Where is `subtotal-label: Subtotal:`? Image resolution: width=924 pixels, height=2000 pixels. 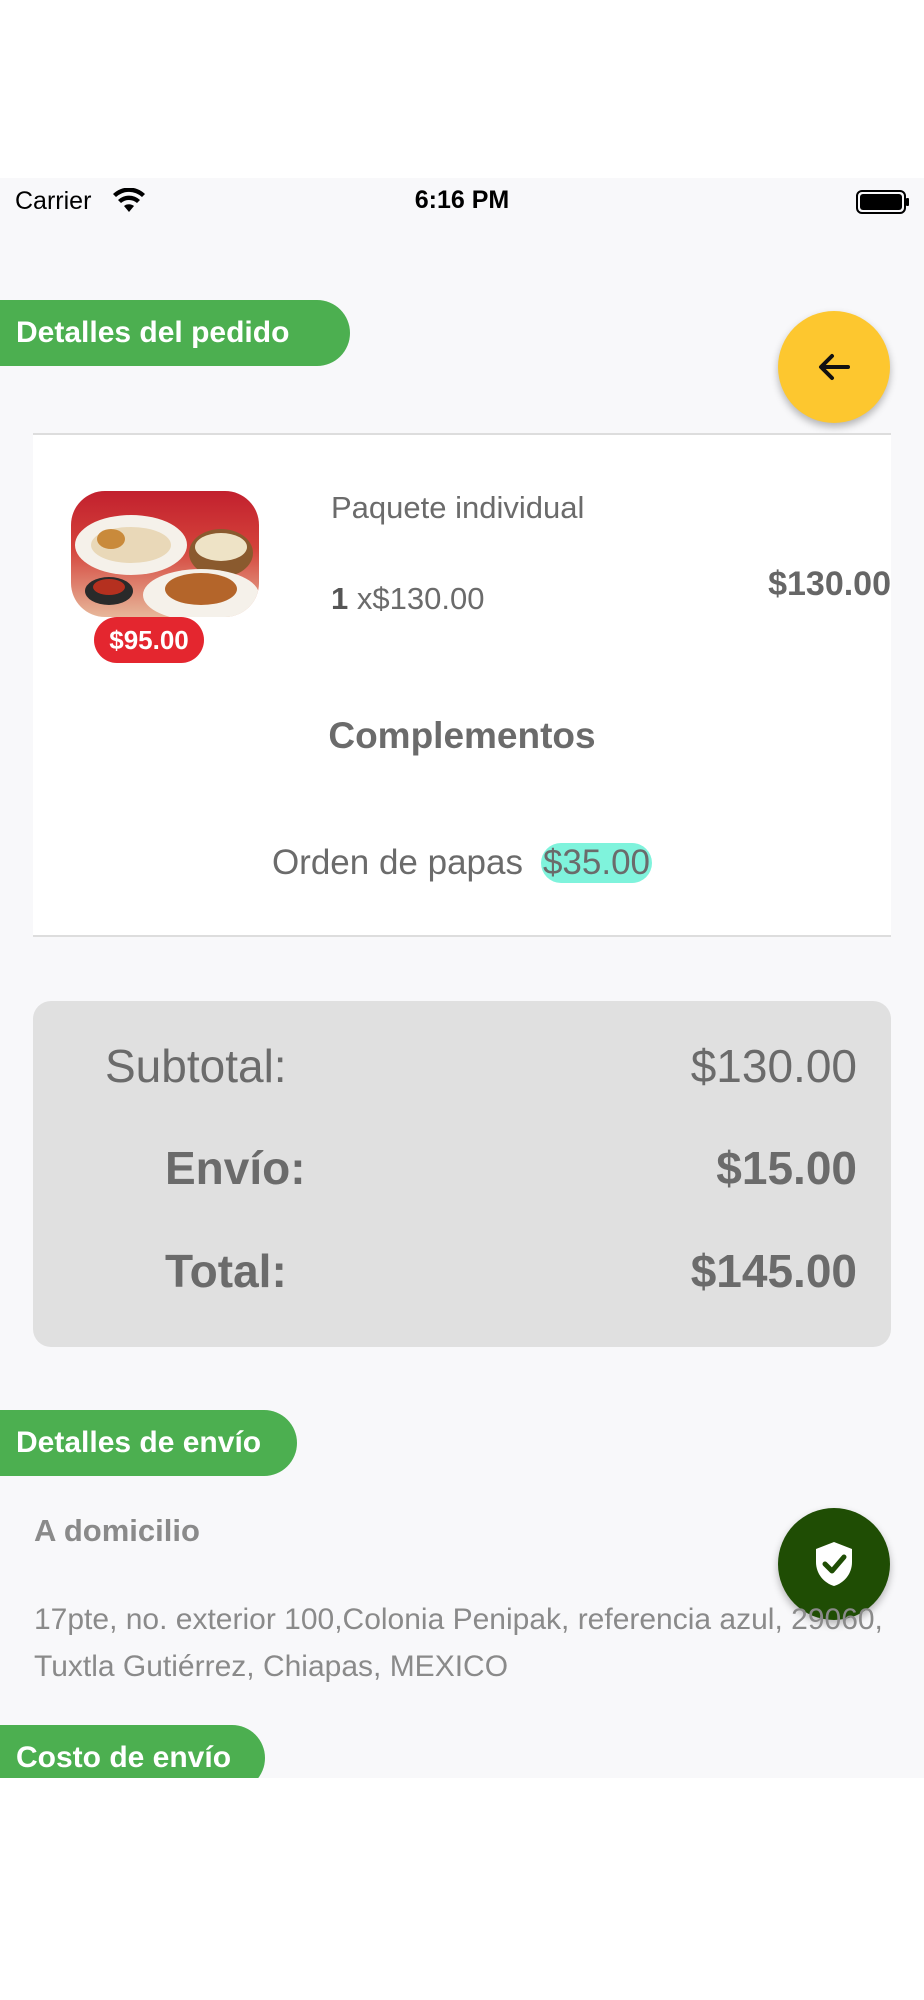
subtotal-label: Subtotal: is located at coordinates (196, 1066).